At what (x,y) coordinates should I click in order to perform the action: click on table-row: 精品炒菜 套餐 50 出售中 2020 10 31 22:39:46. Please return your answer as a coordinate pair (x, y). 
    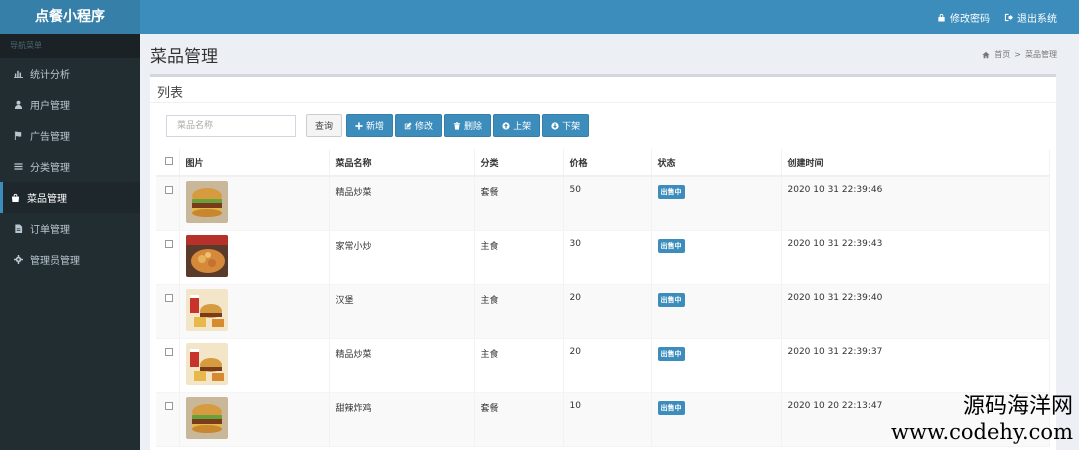
    Looking at the image, I should click on (603, 203).